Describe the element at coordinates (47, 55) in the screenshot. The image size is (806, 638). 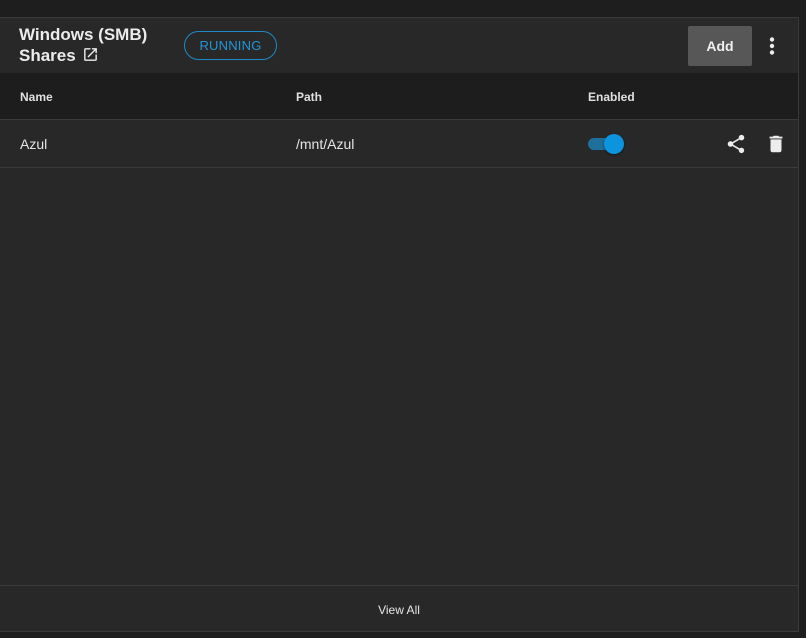
I see `card-title-shares: Shares` at that location.